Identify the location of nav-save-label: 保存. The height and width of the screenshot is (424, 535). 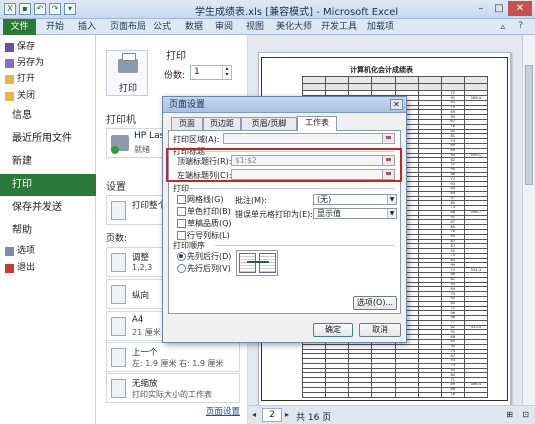
(26, 47).